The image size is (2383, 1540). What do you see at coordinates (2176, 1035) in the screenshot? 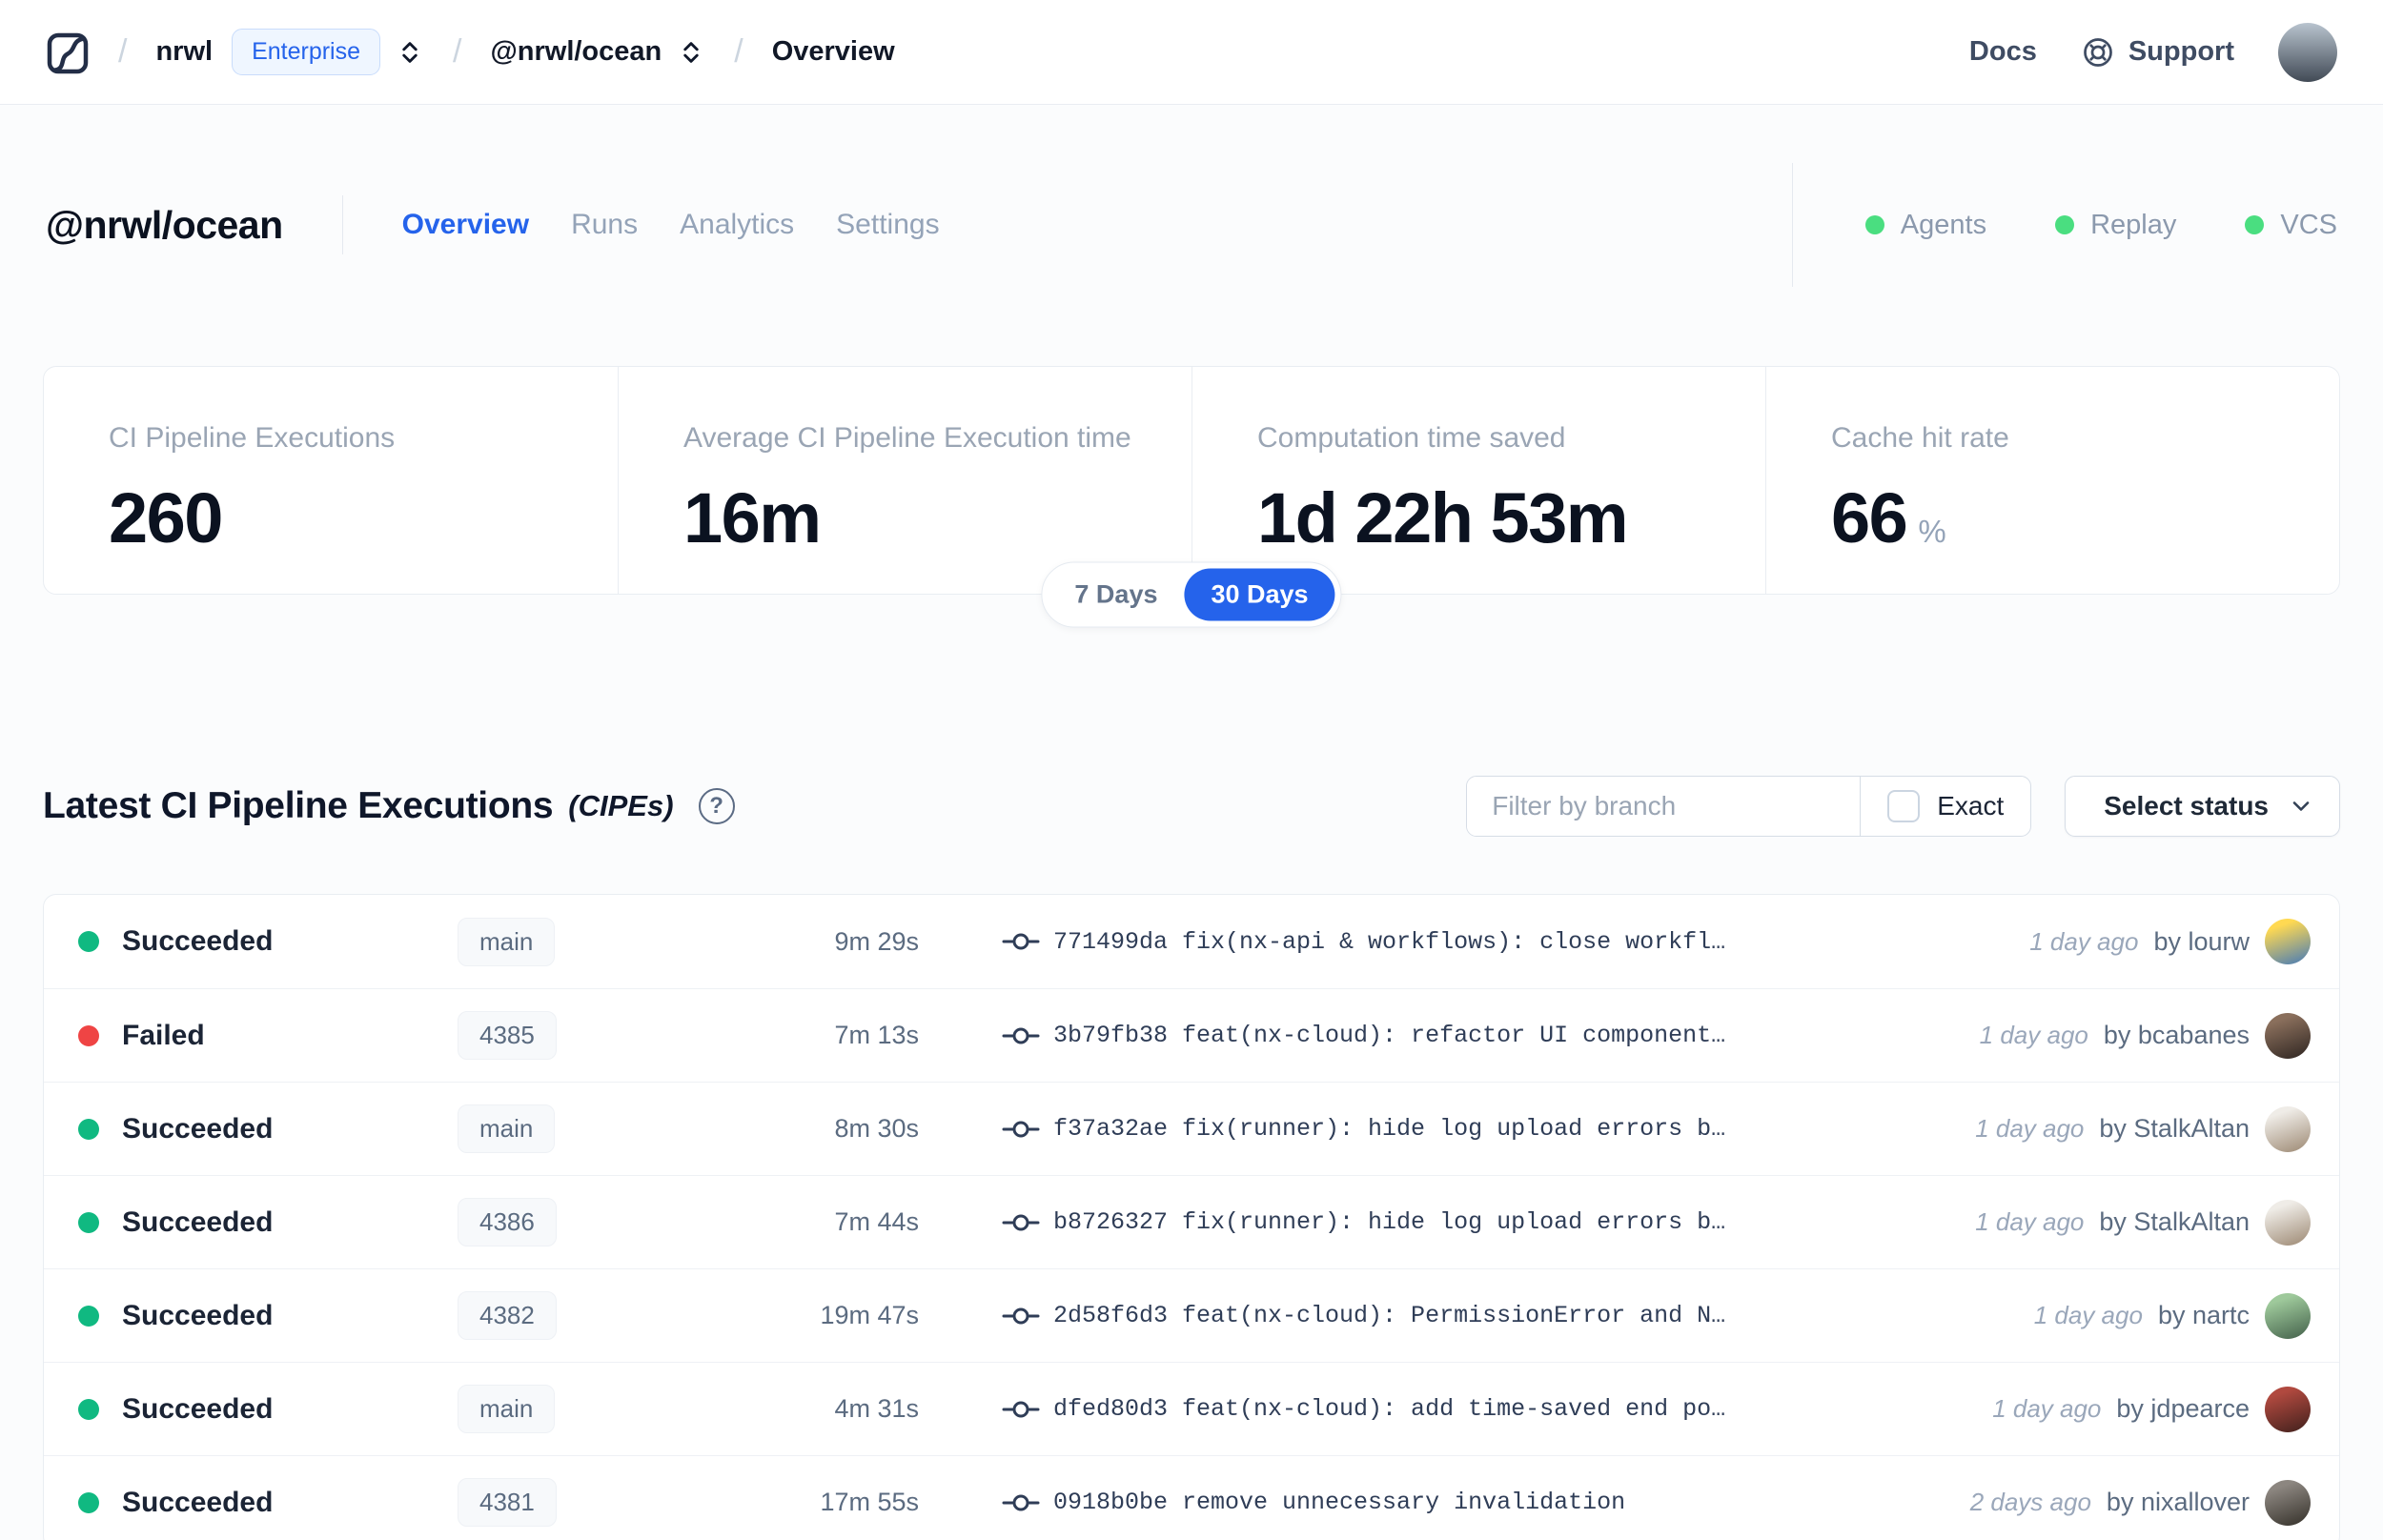
I see `author: by bcabanes` at bounding box center [2176, 1035].